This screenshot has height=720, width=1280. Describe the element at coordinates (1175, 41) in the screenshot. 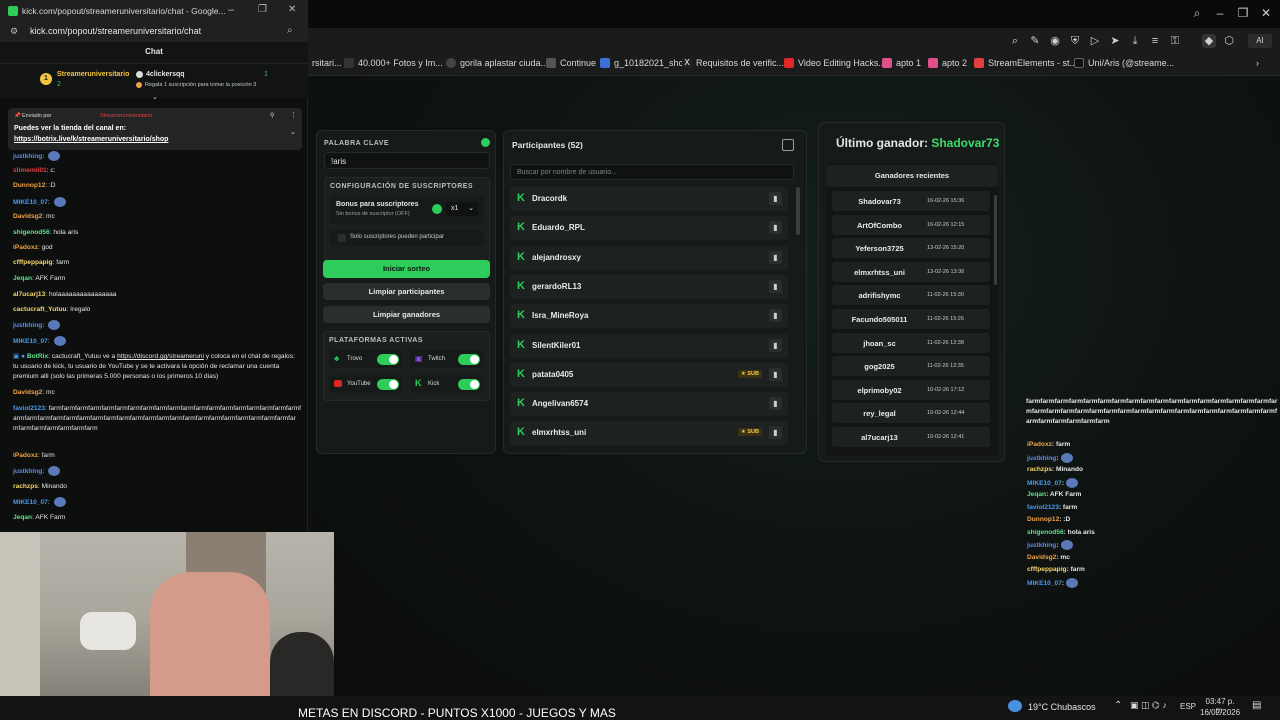

I see `lock-icon: ⚿` at that location.